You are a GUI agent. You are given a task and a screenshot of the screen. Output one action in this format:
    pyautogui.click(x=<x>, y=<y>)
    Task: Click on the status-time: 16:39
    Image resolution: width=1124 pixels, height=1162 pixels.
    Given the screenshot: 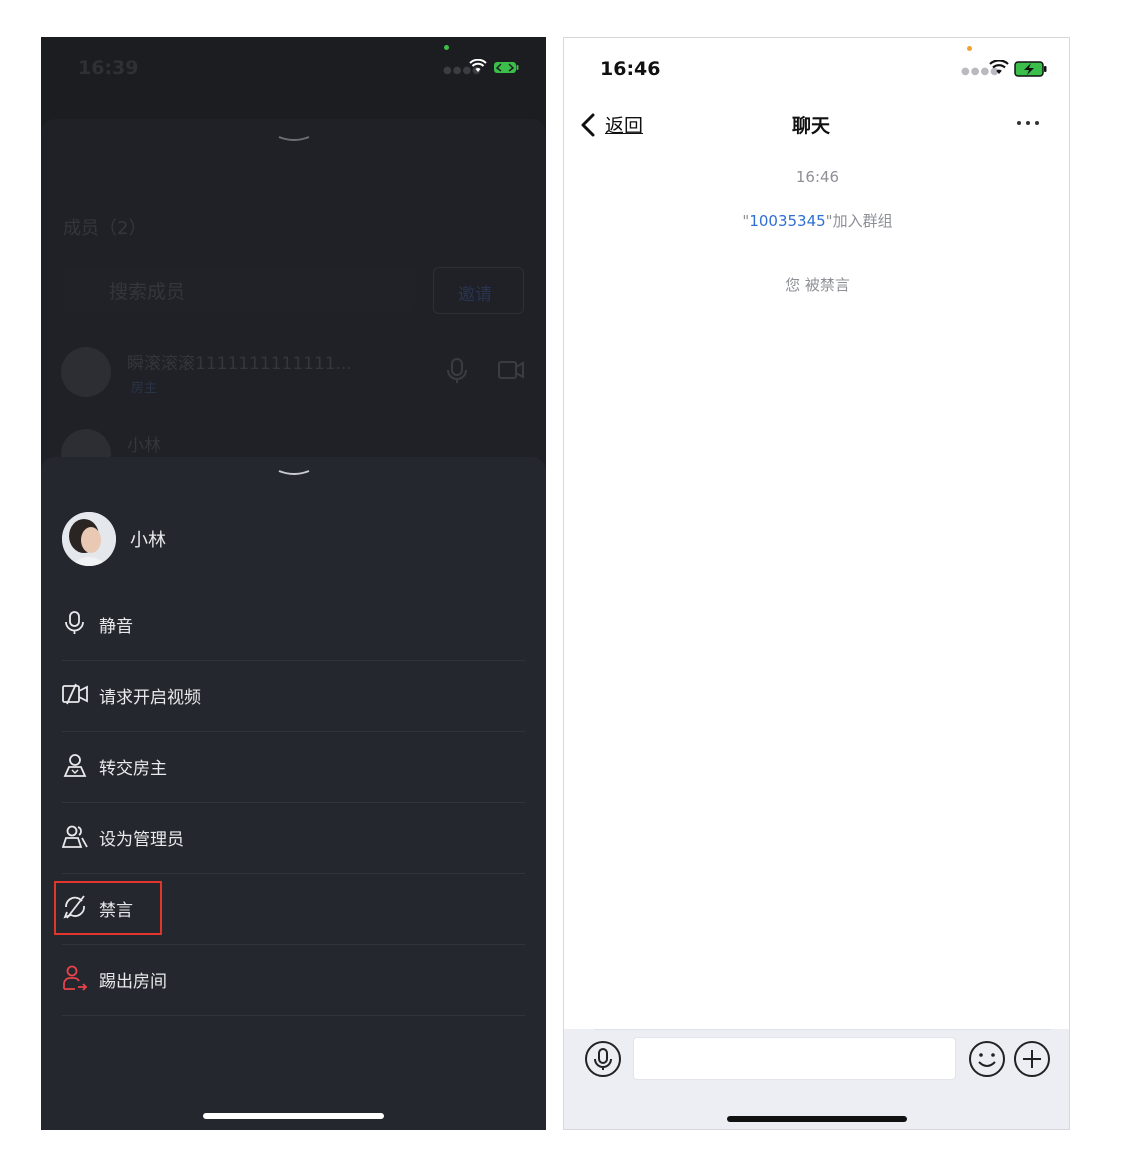 What is the action you would take?
    pyautogui.click(x=108, y=68)
    